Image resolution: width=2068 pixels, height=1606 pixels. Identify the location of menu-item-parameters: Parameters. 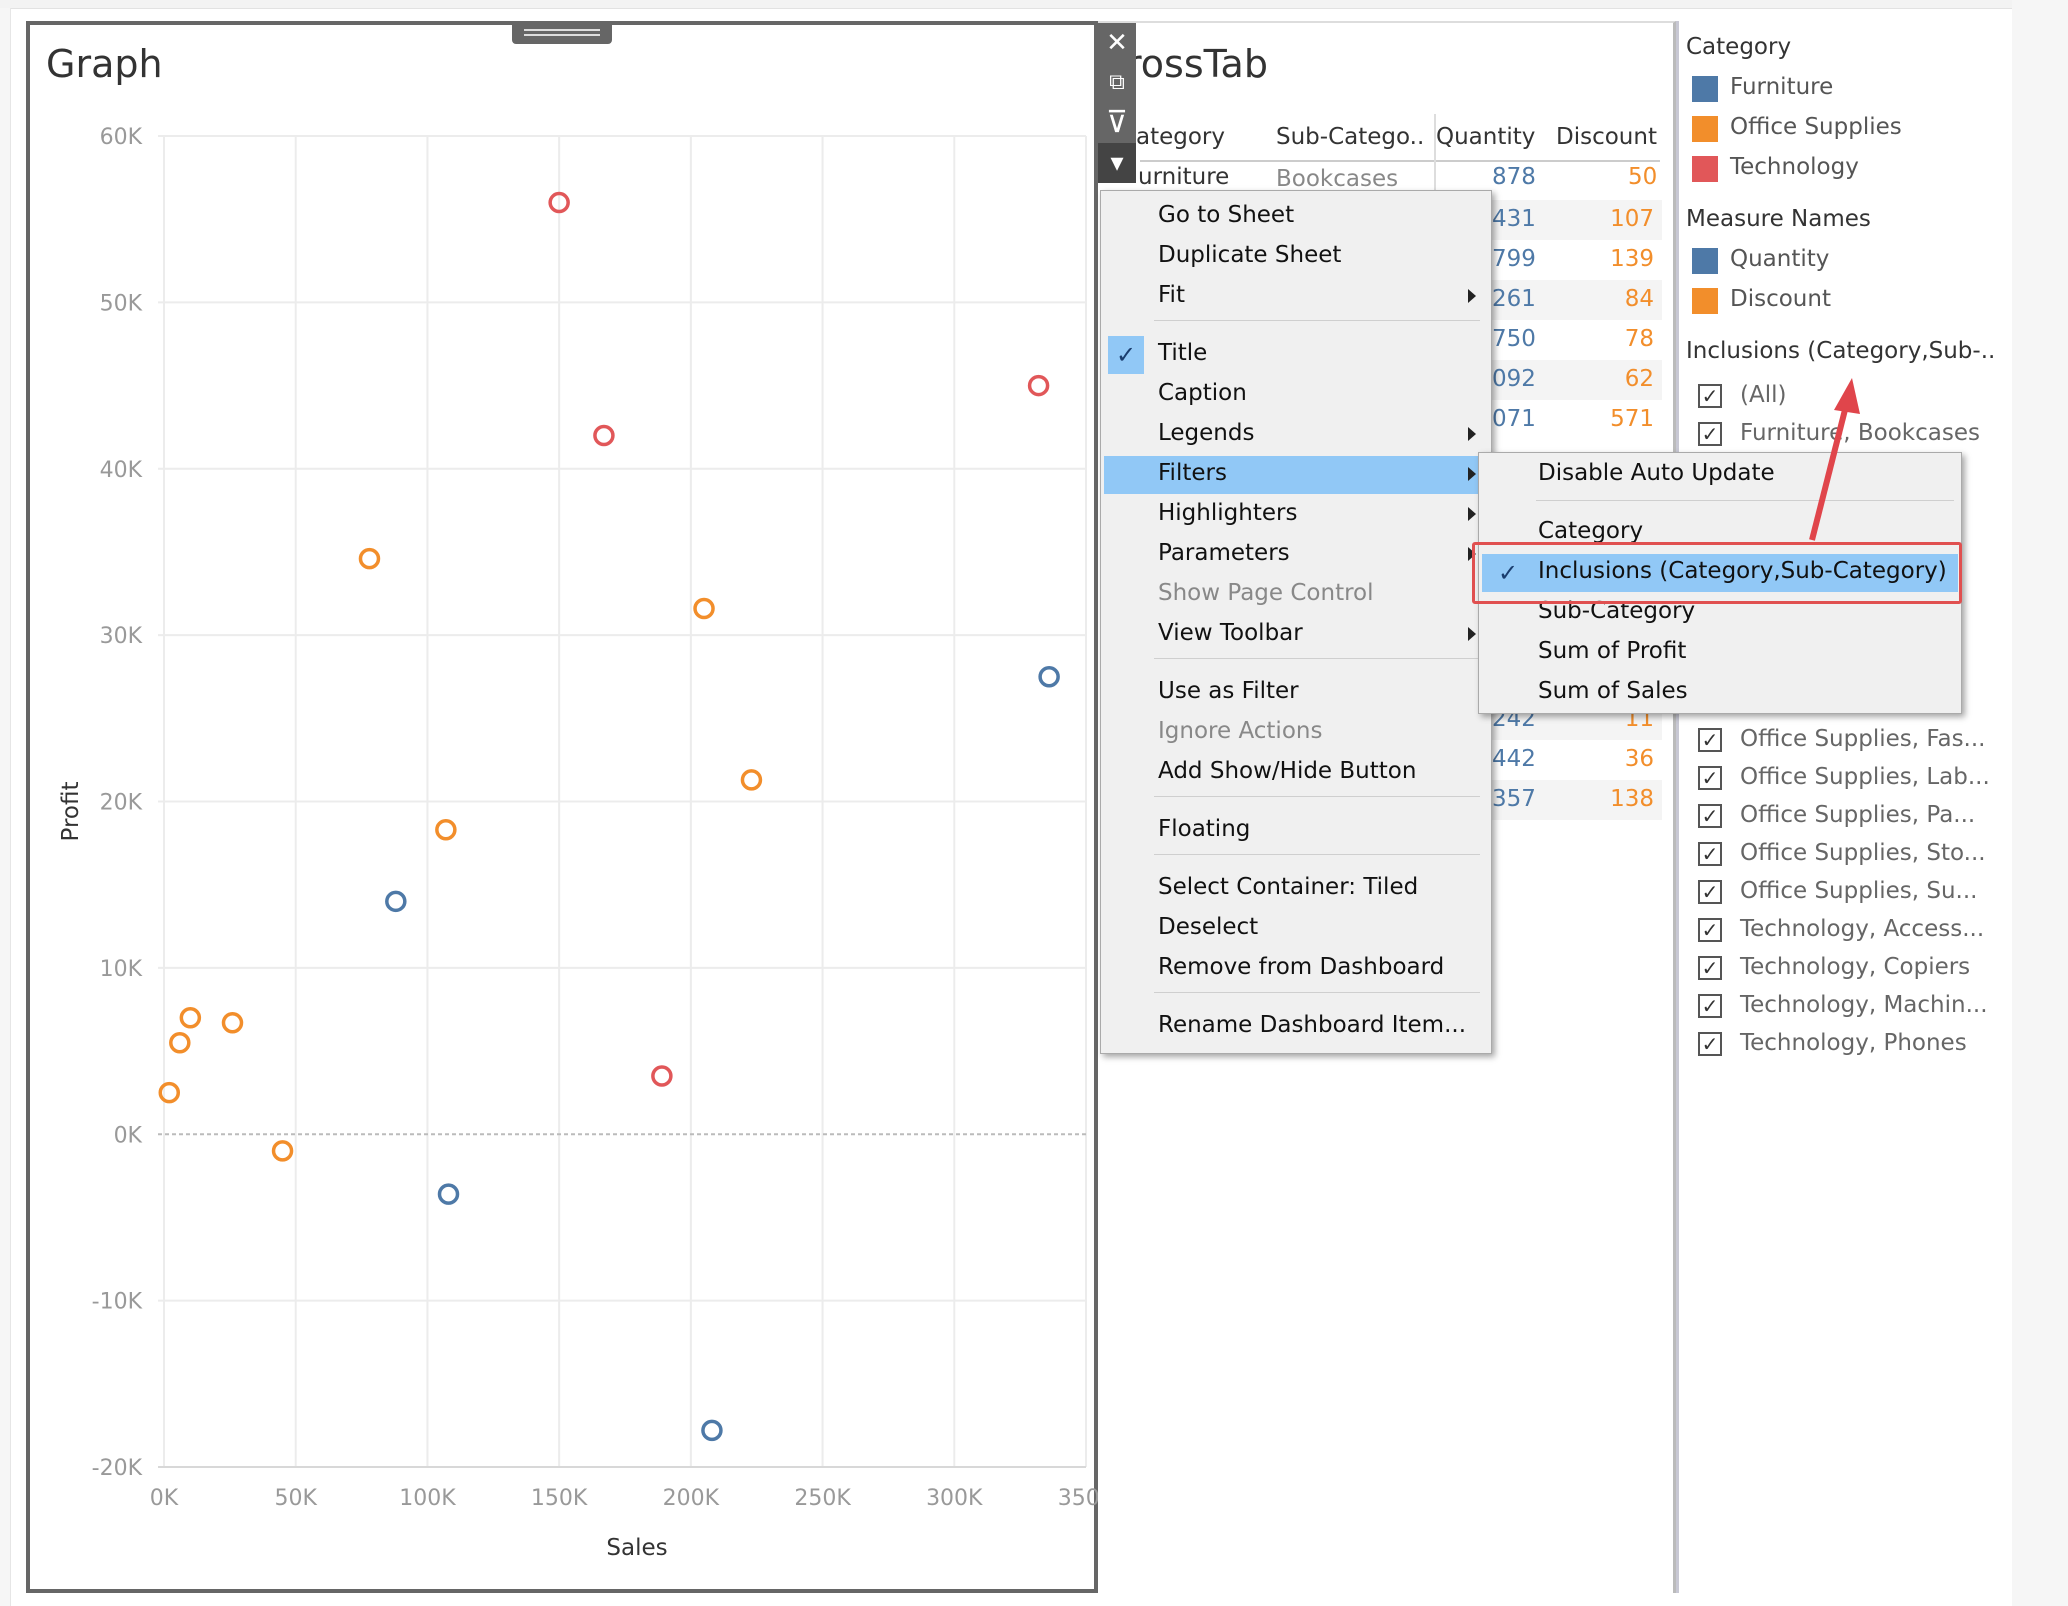
(1296, 555).